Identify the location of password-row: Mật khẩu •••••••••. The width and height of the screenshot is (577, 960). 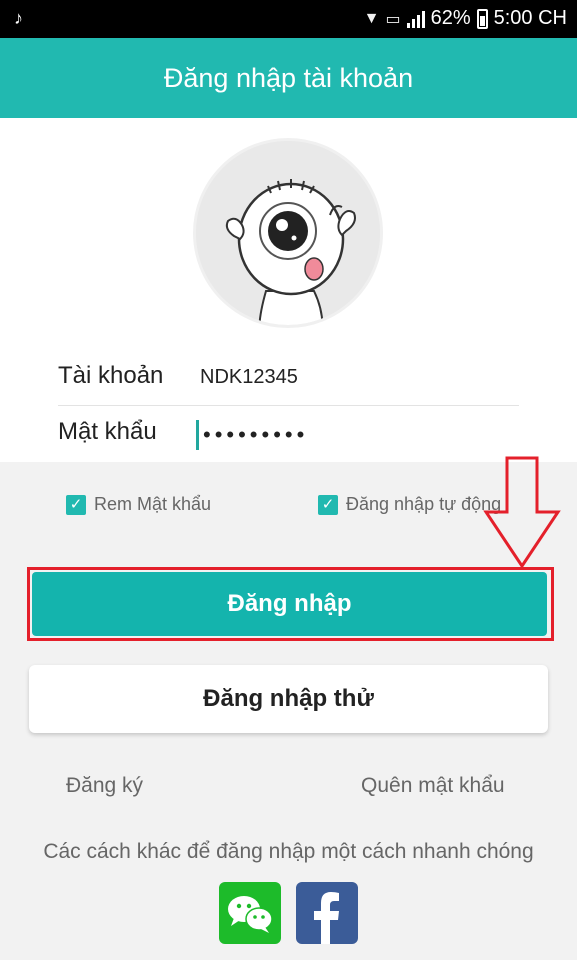
(288, 434).